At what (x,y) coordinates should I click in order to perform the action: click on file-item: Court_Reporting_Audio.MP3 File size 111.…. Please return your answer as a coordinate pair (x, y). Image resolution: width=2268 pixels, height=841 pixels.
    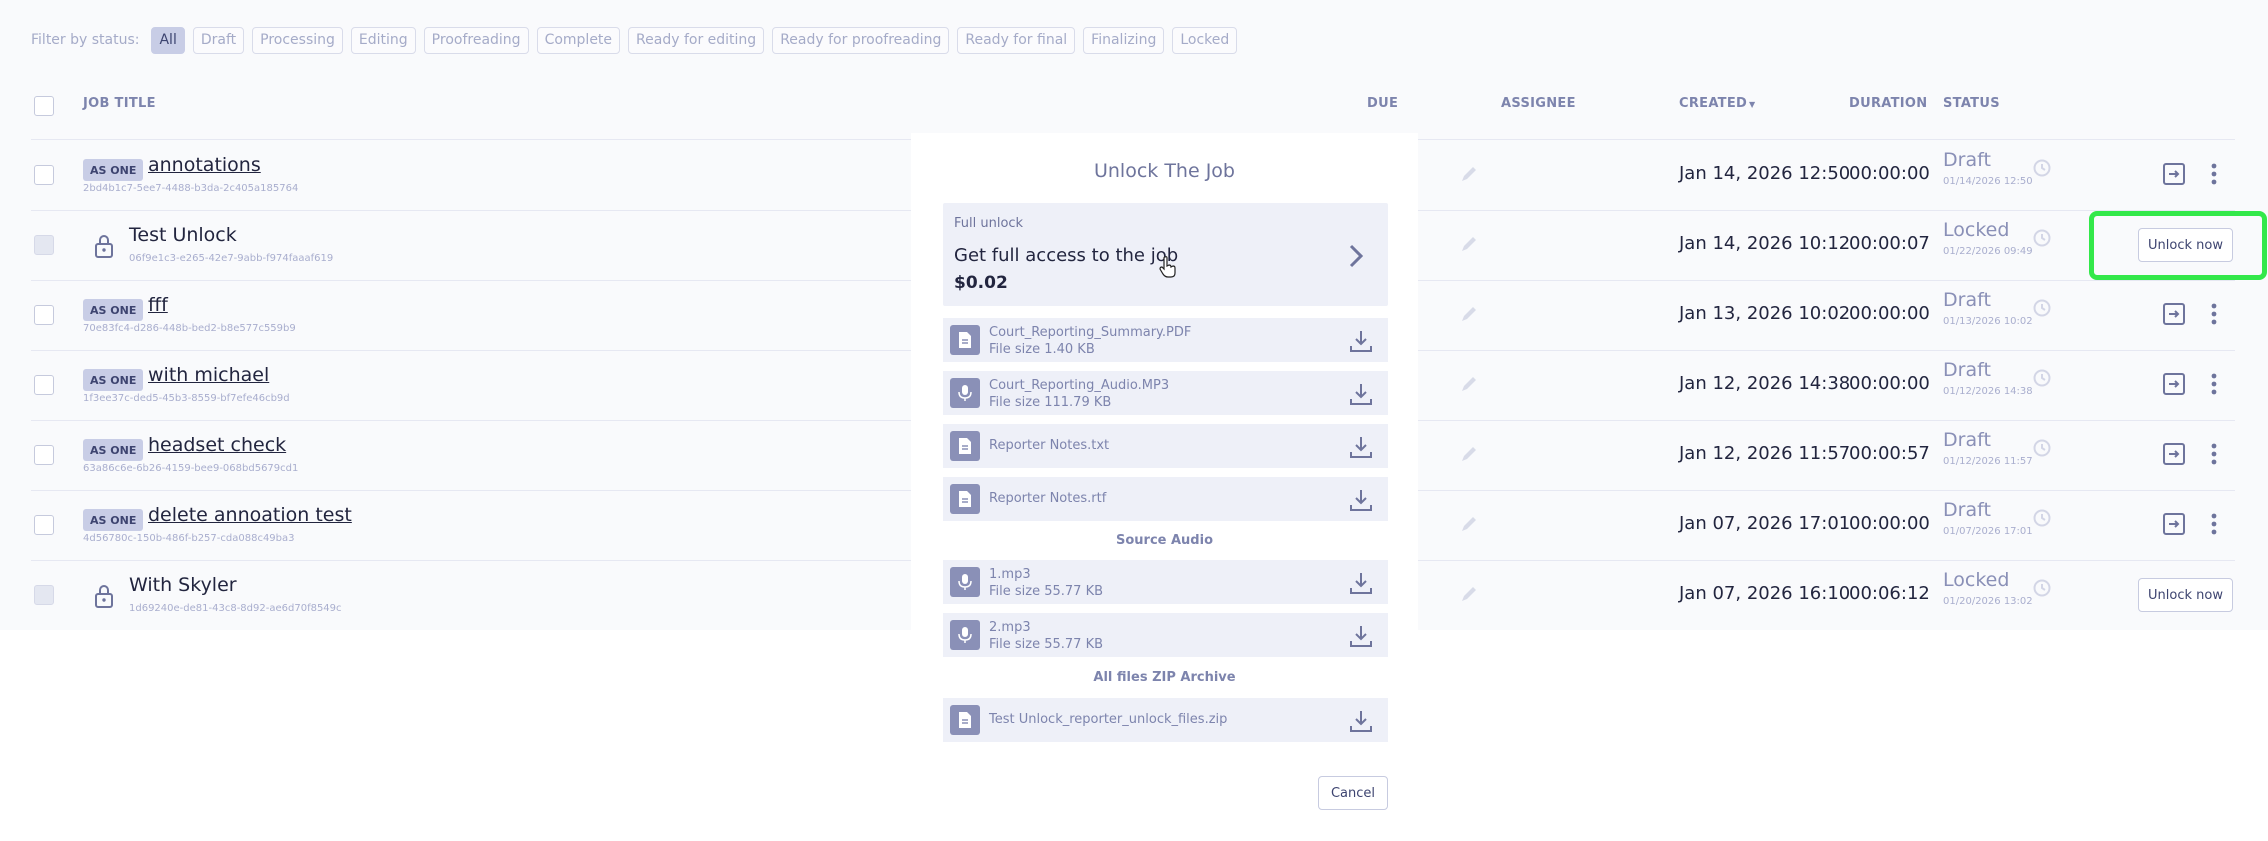
    Looking at the image, I should click on (1165, 393).